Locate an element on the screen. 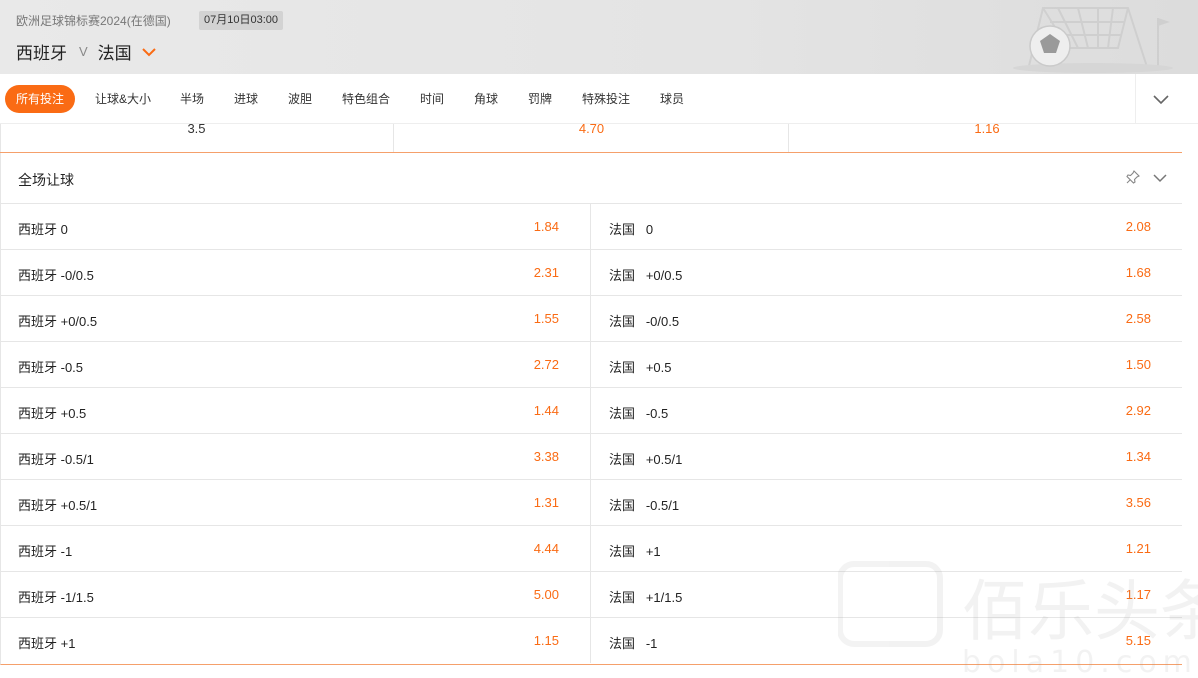 Image resolution: width=1198 pixels, height=678 pixels. table-row: 西班牙 -1/1.5 5.00 法国 +1/1.5 1.17 is located at coordinates (591, 595).